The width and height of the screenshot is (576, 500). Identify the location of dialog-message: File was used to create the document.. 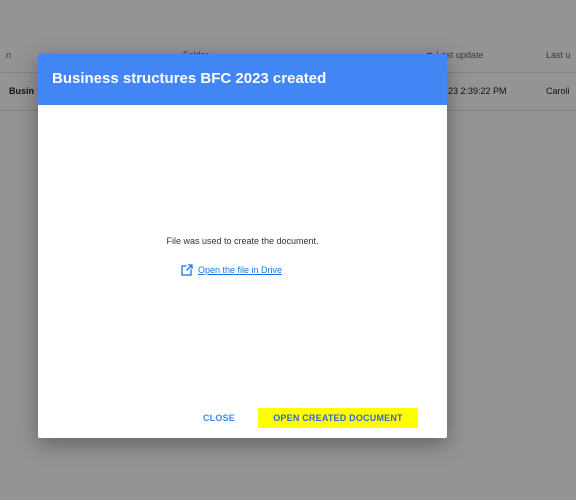
(242, 241).